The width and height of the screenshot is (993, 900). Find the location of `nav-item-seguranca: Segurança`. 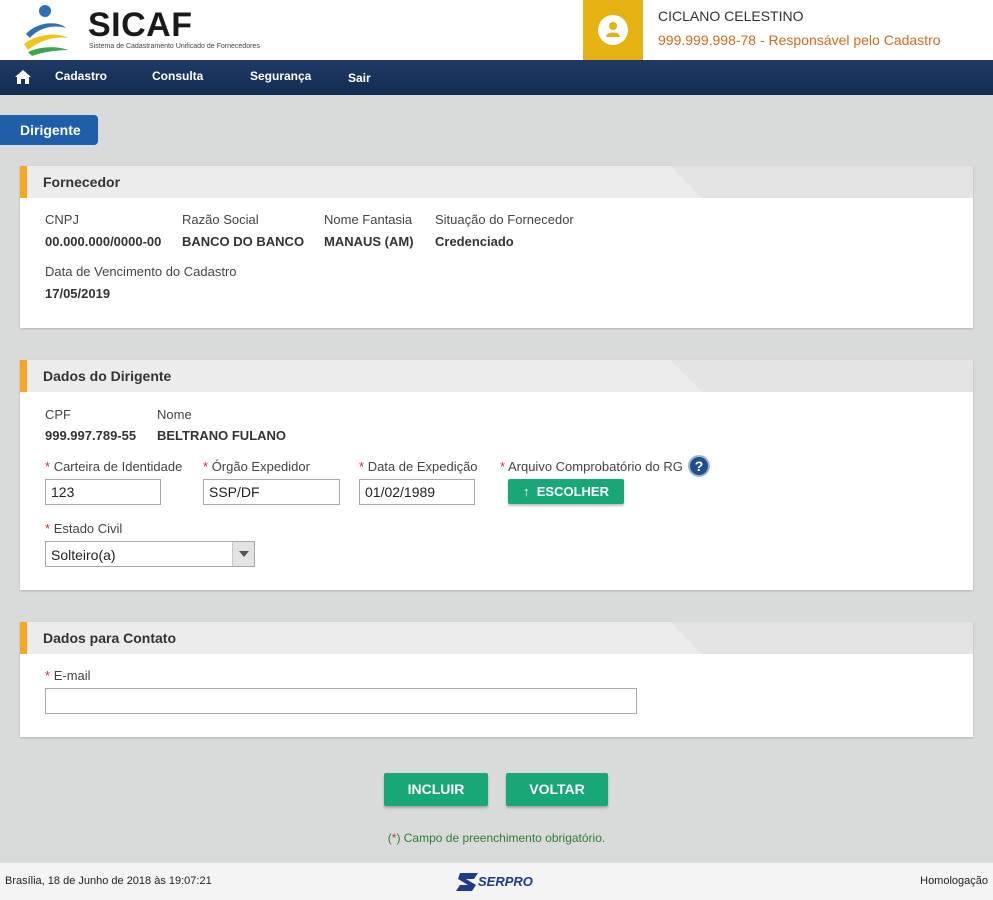

nav-item-seguranca: Segurança is located at coordinates (280, 76).